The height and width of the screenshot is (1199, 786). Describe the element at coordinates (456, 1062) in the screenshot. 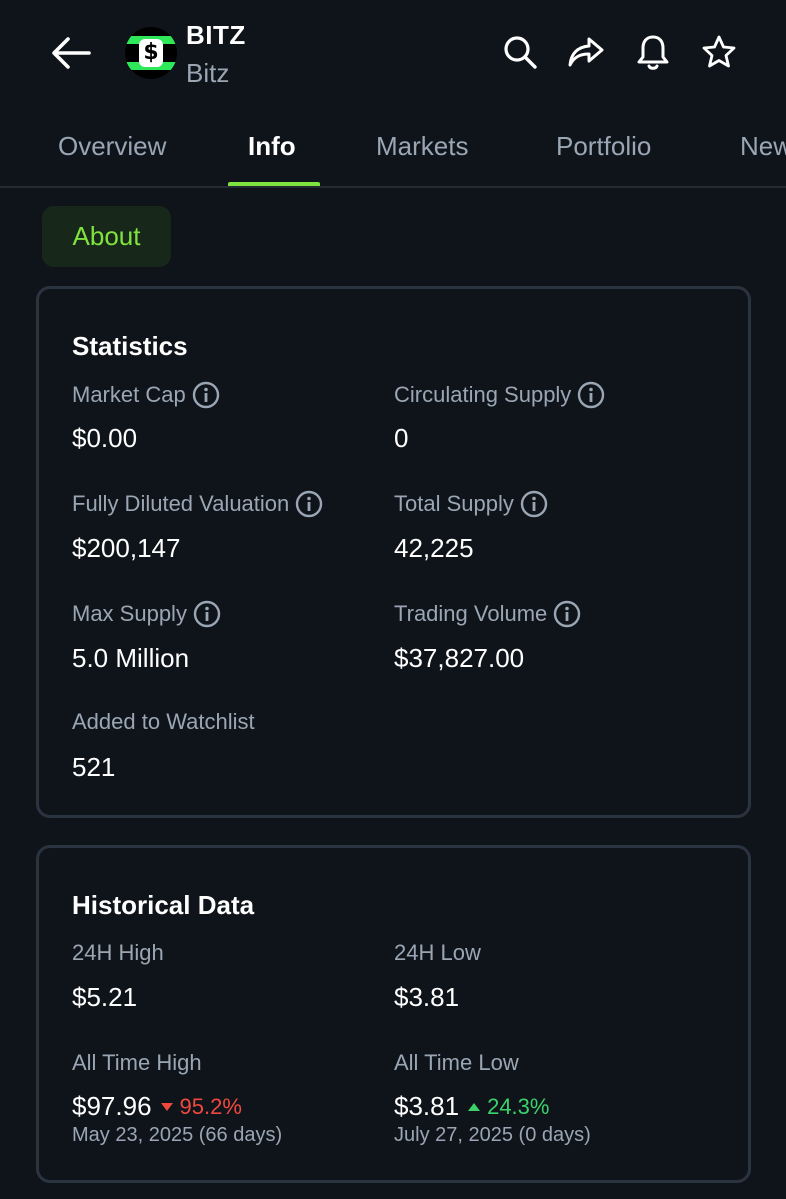

I see `atl-label: All Time Low` at that location.